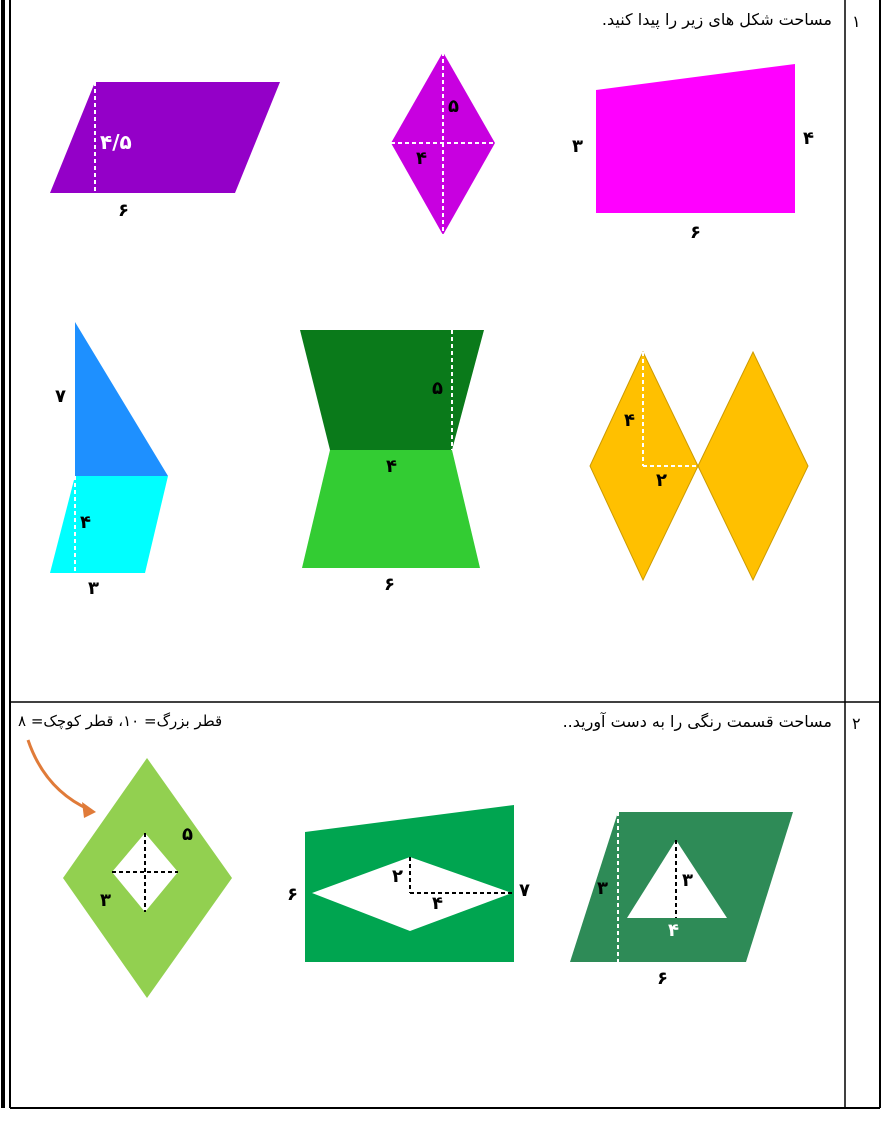 Image resolution: width=890 pixels, height=1136 pixels. I want to click on tri-half-label: ۴, so click(673, 930).